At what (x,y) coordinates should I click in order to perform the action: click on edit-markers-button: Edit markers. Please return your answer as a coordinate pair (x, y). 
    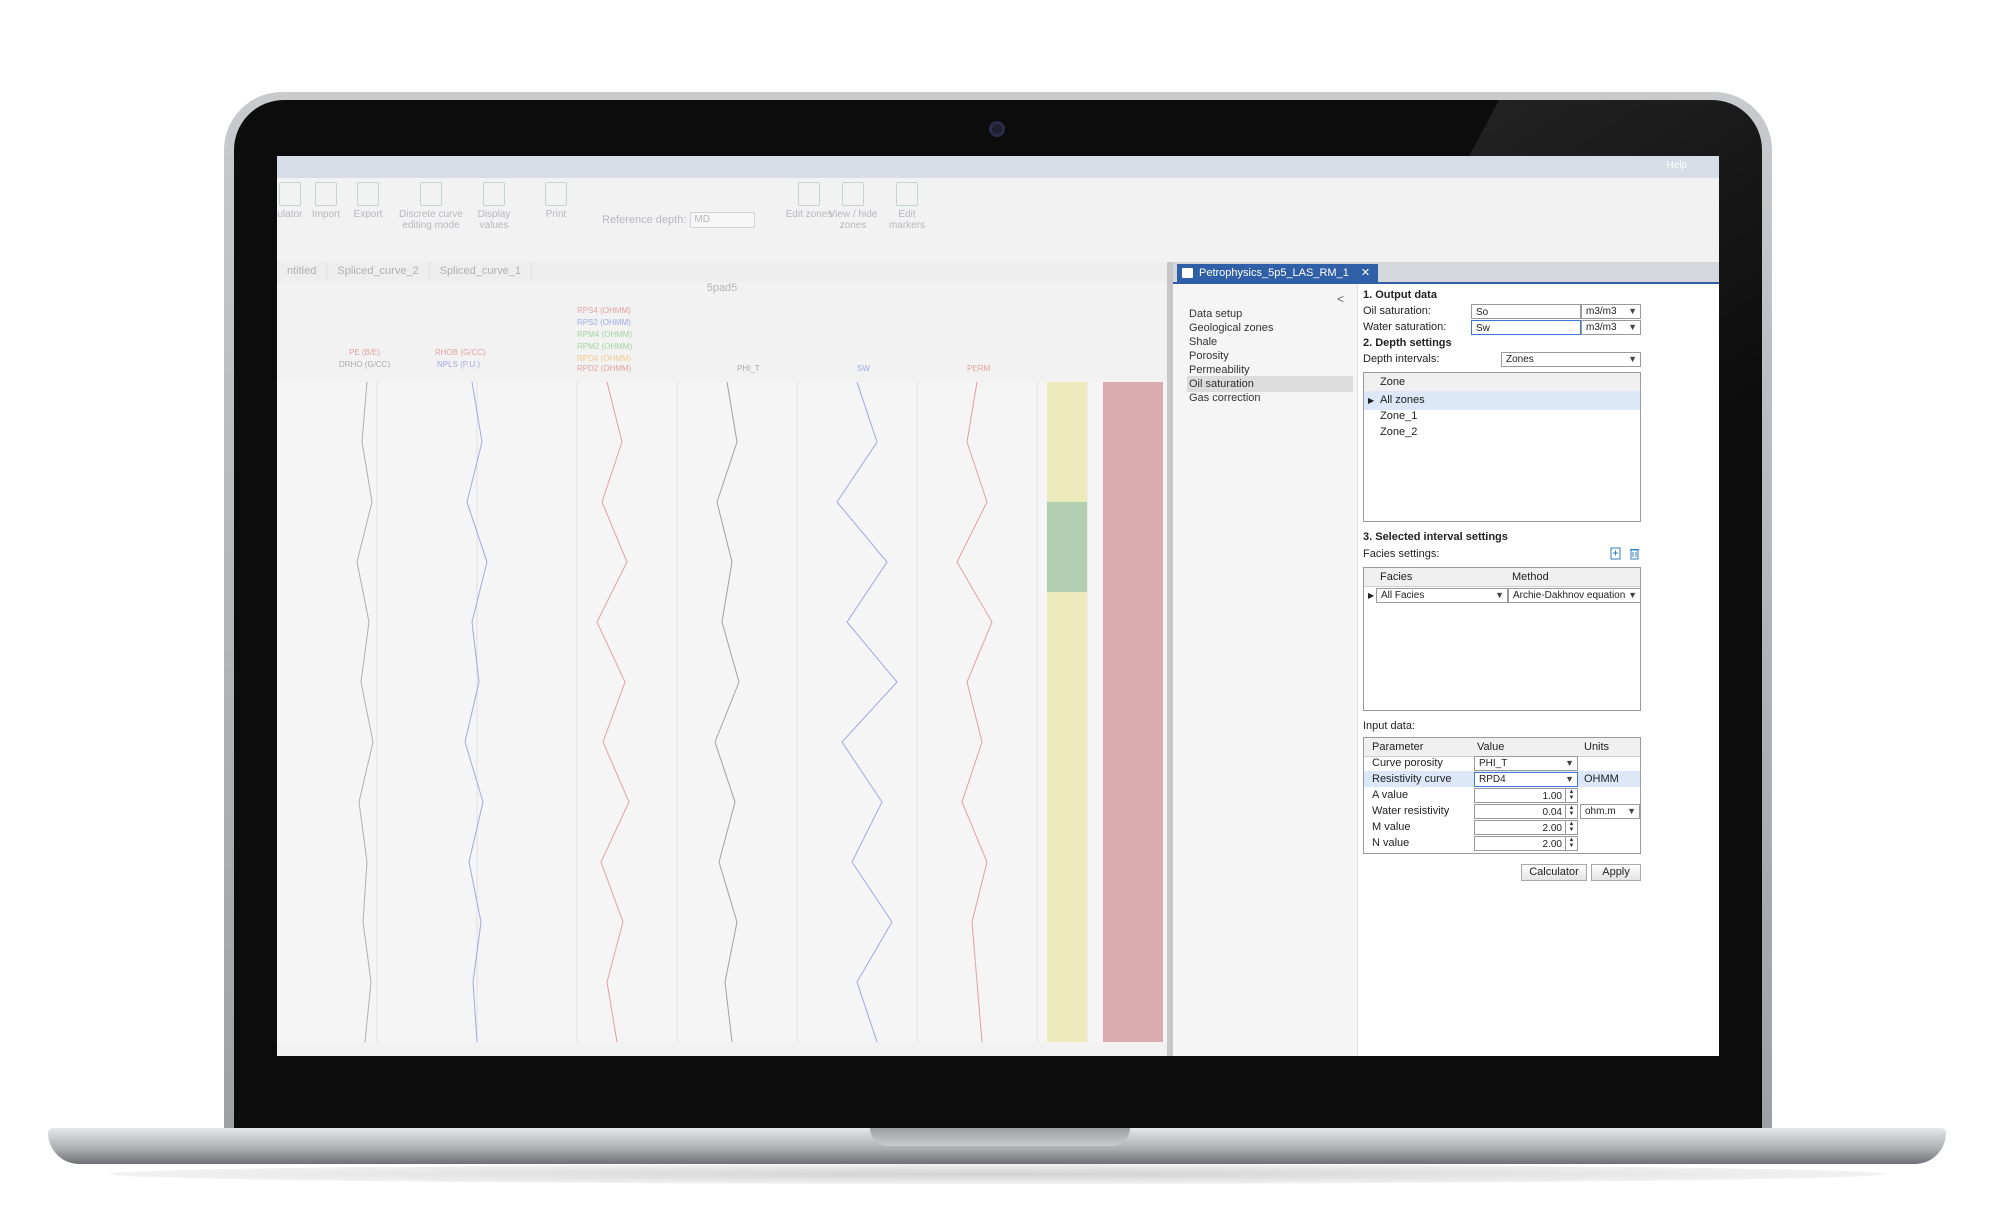
    Looking at the image, I should click on (907, 206).